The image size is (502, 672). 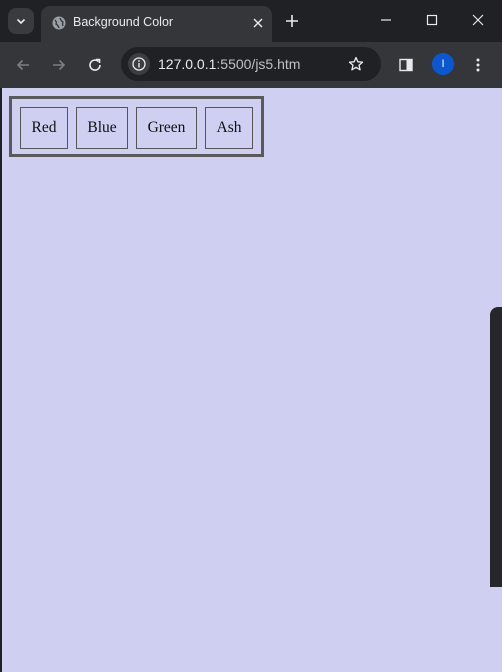 I want to click on info-icon, so click(x=139, y=64).